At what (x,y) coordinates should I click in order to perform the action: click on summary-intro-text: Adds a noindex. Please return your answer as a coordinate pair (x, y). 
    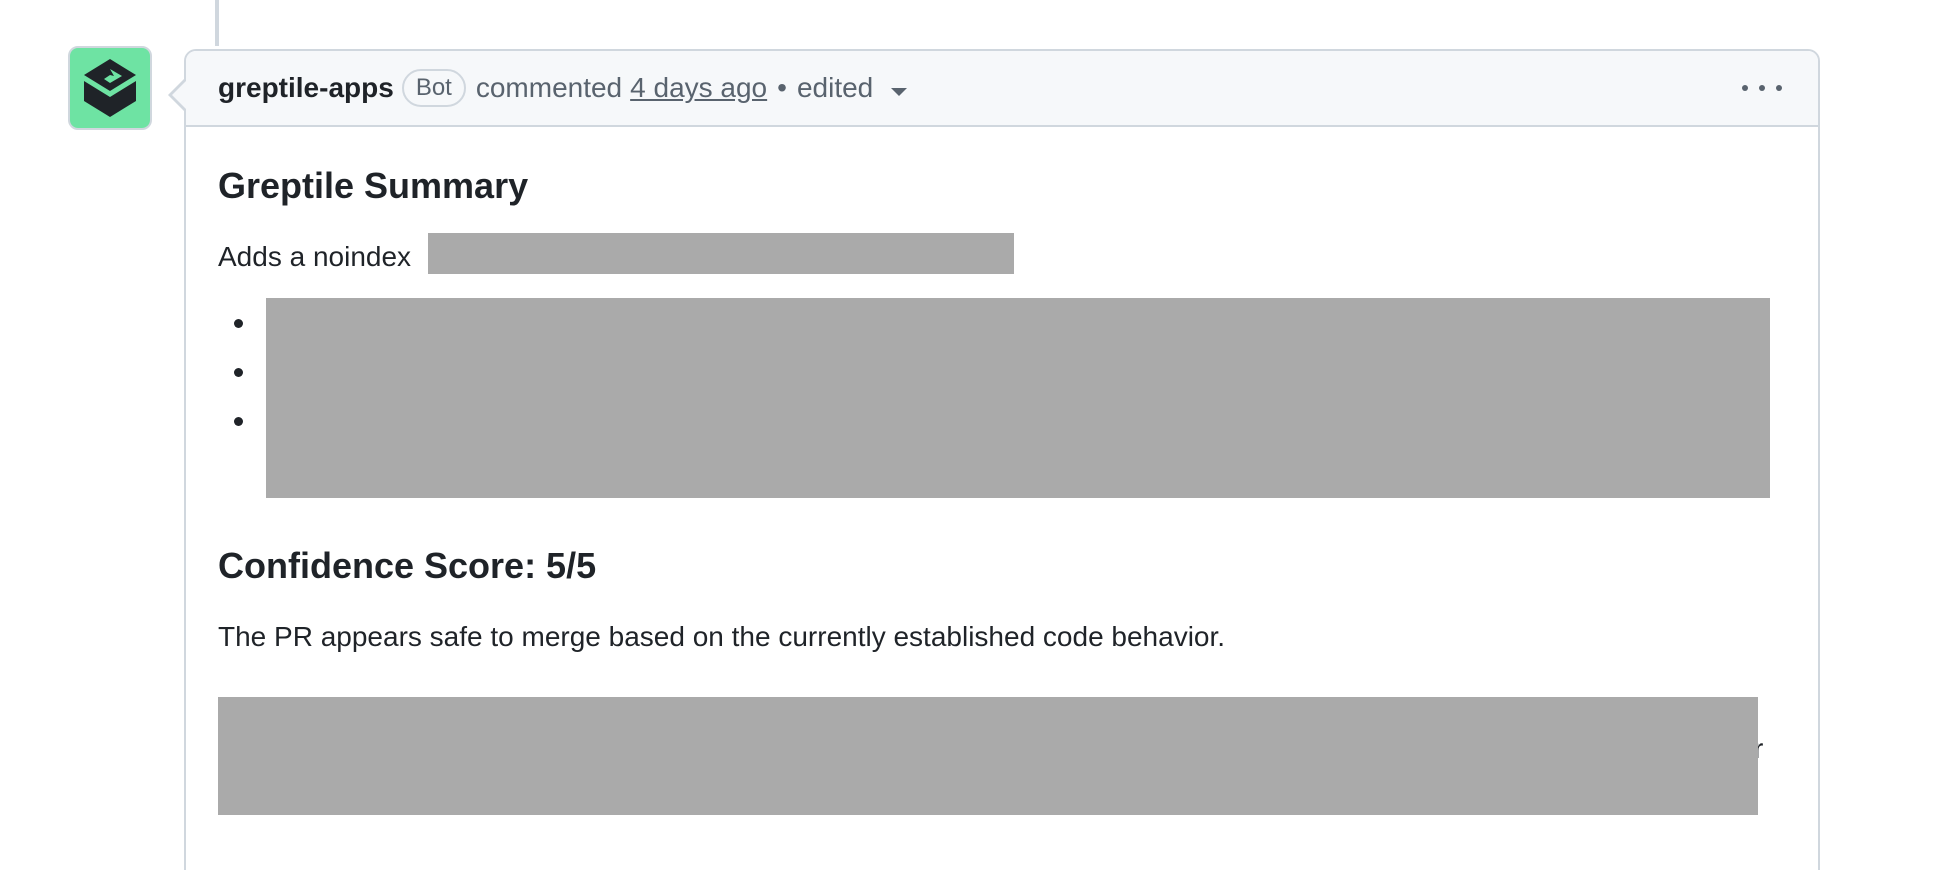
    Looking at the image, I should click on (315, 256).